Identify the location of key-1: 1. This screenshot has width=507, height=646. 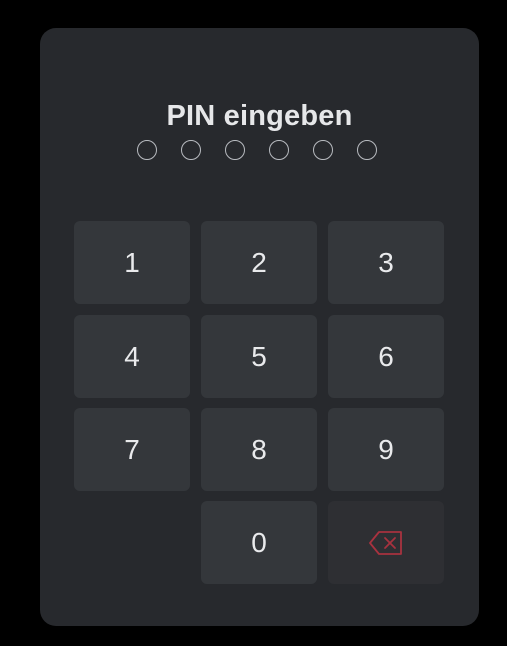
(132, 262).